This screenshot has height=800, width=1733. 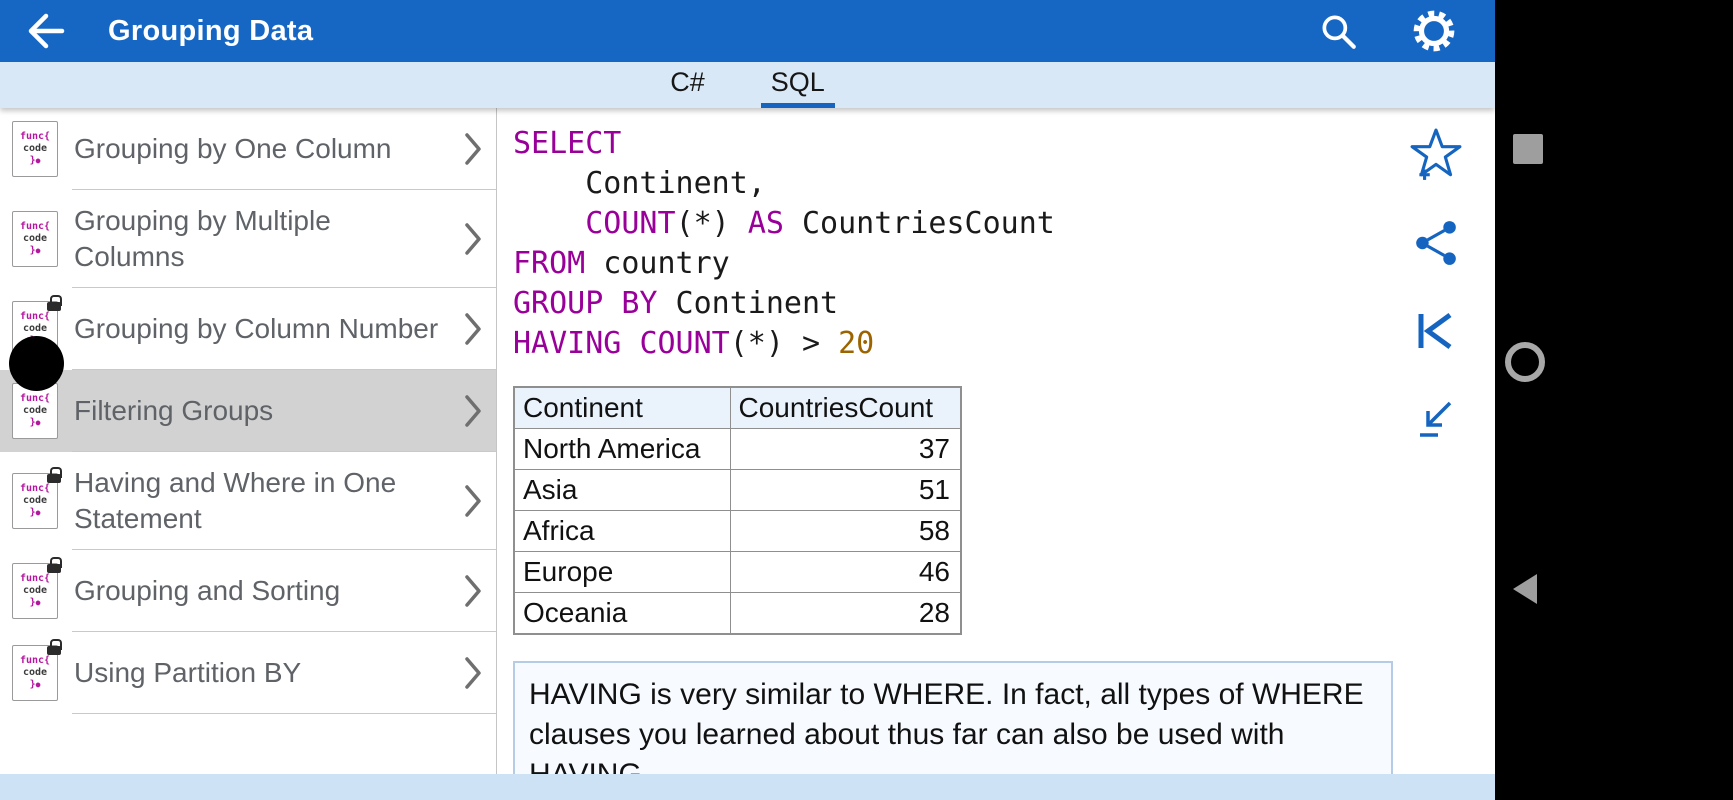 I want to click on lesson-label: Grouping by One Column, so click(x=233, y=148).